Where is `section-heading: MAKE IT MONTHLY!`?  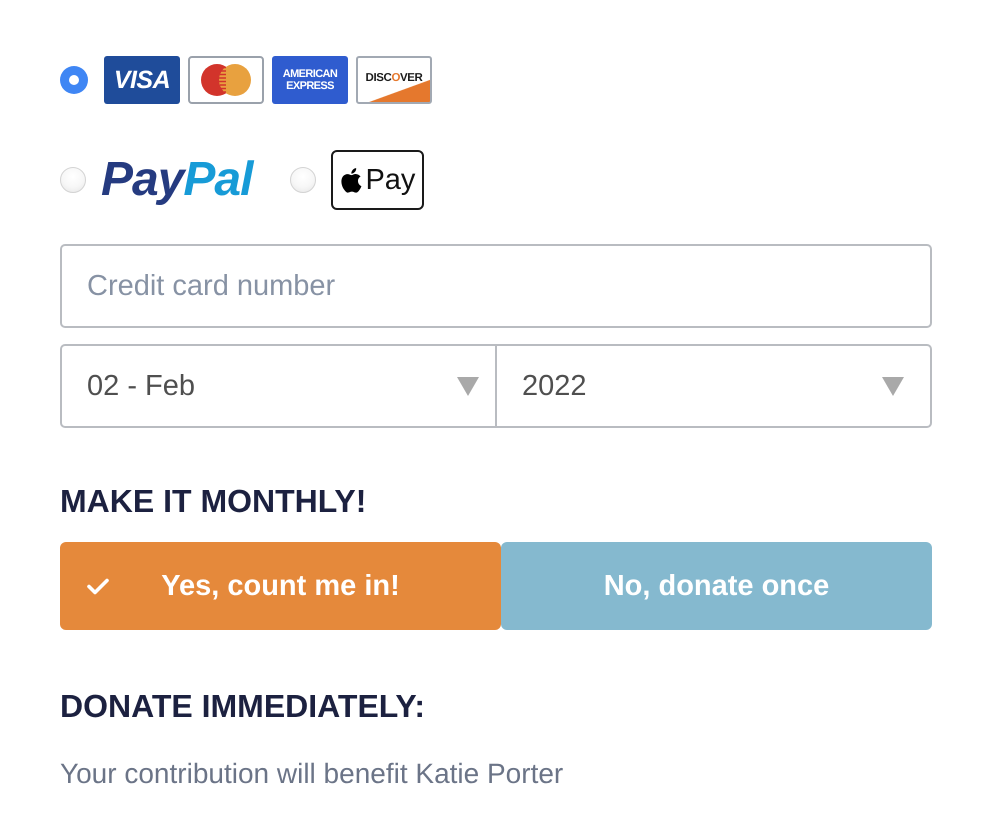
section-heading: MAKE IT MONTHLY! is located at coordinates (214, 501).